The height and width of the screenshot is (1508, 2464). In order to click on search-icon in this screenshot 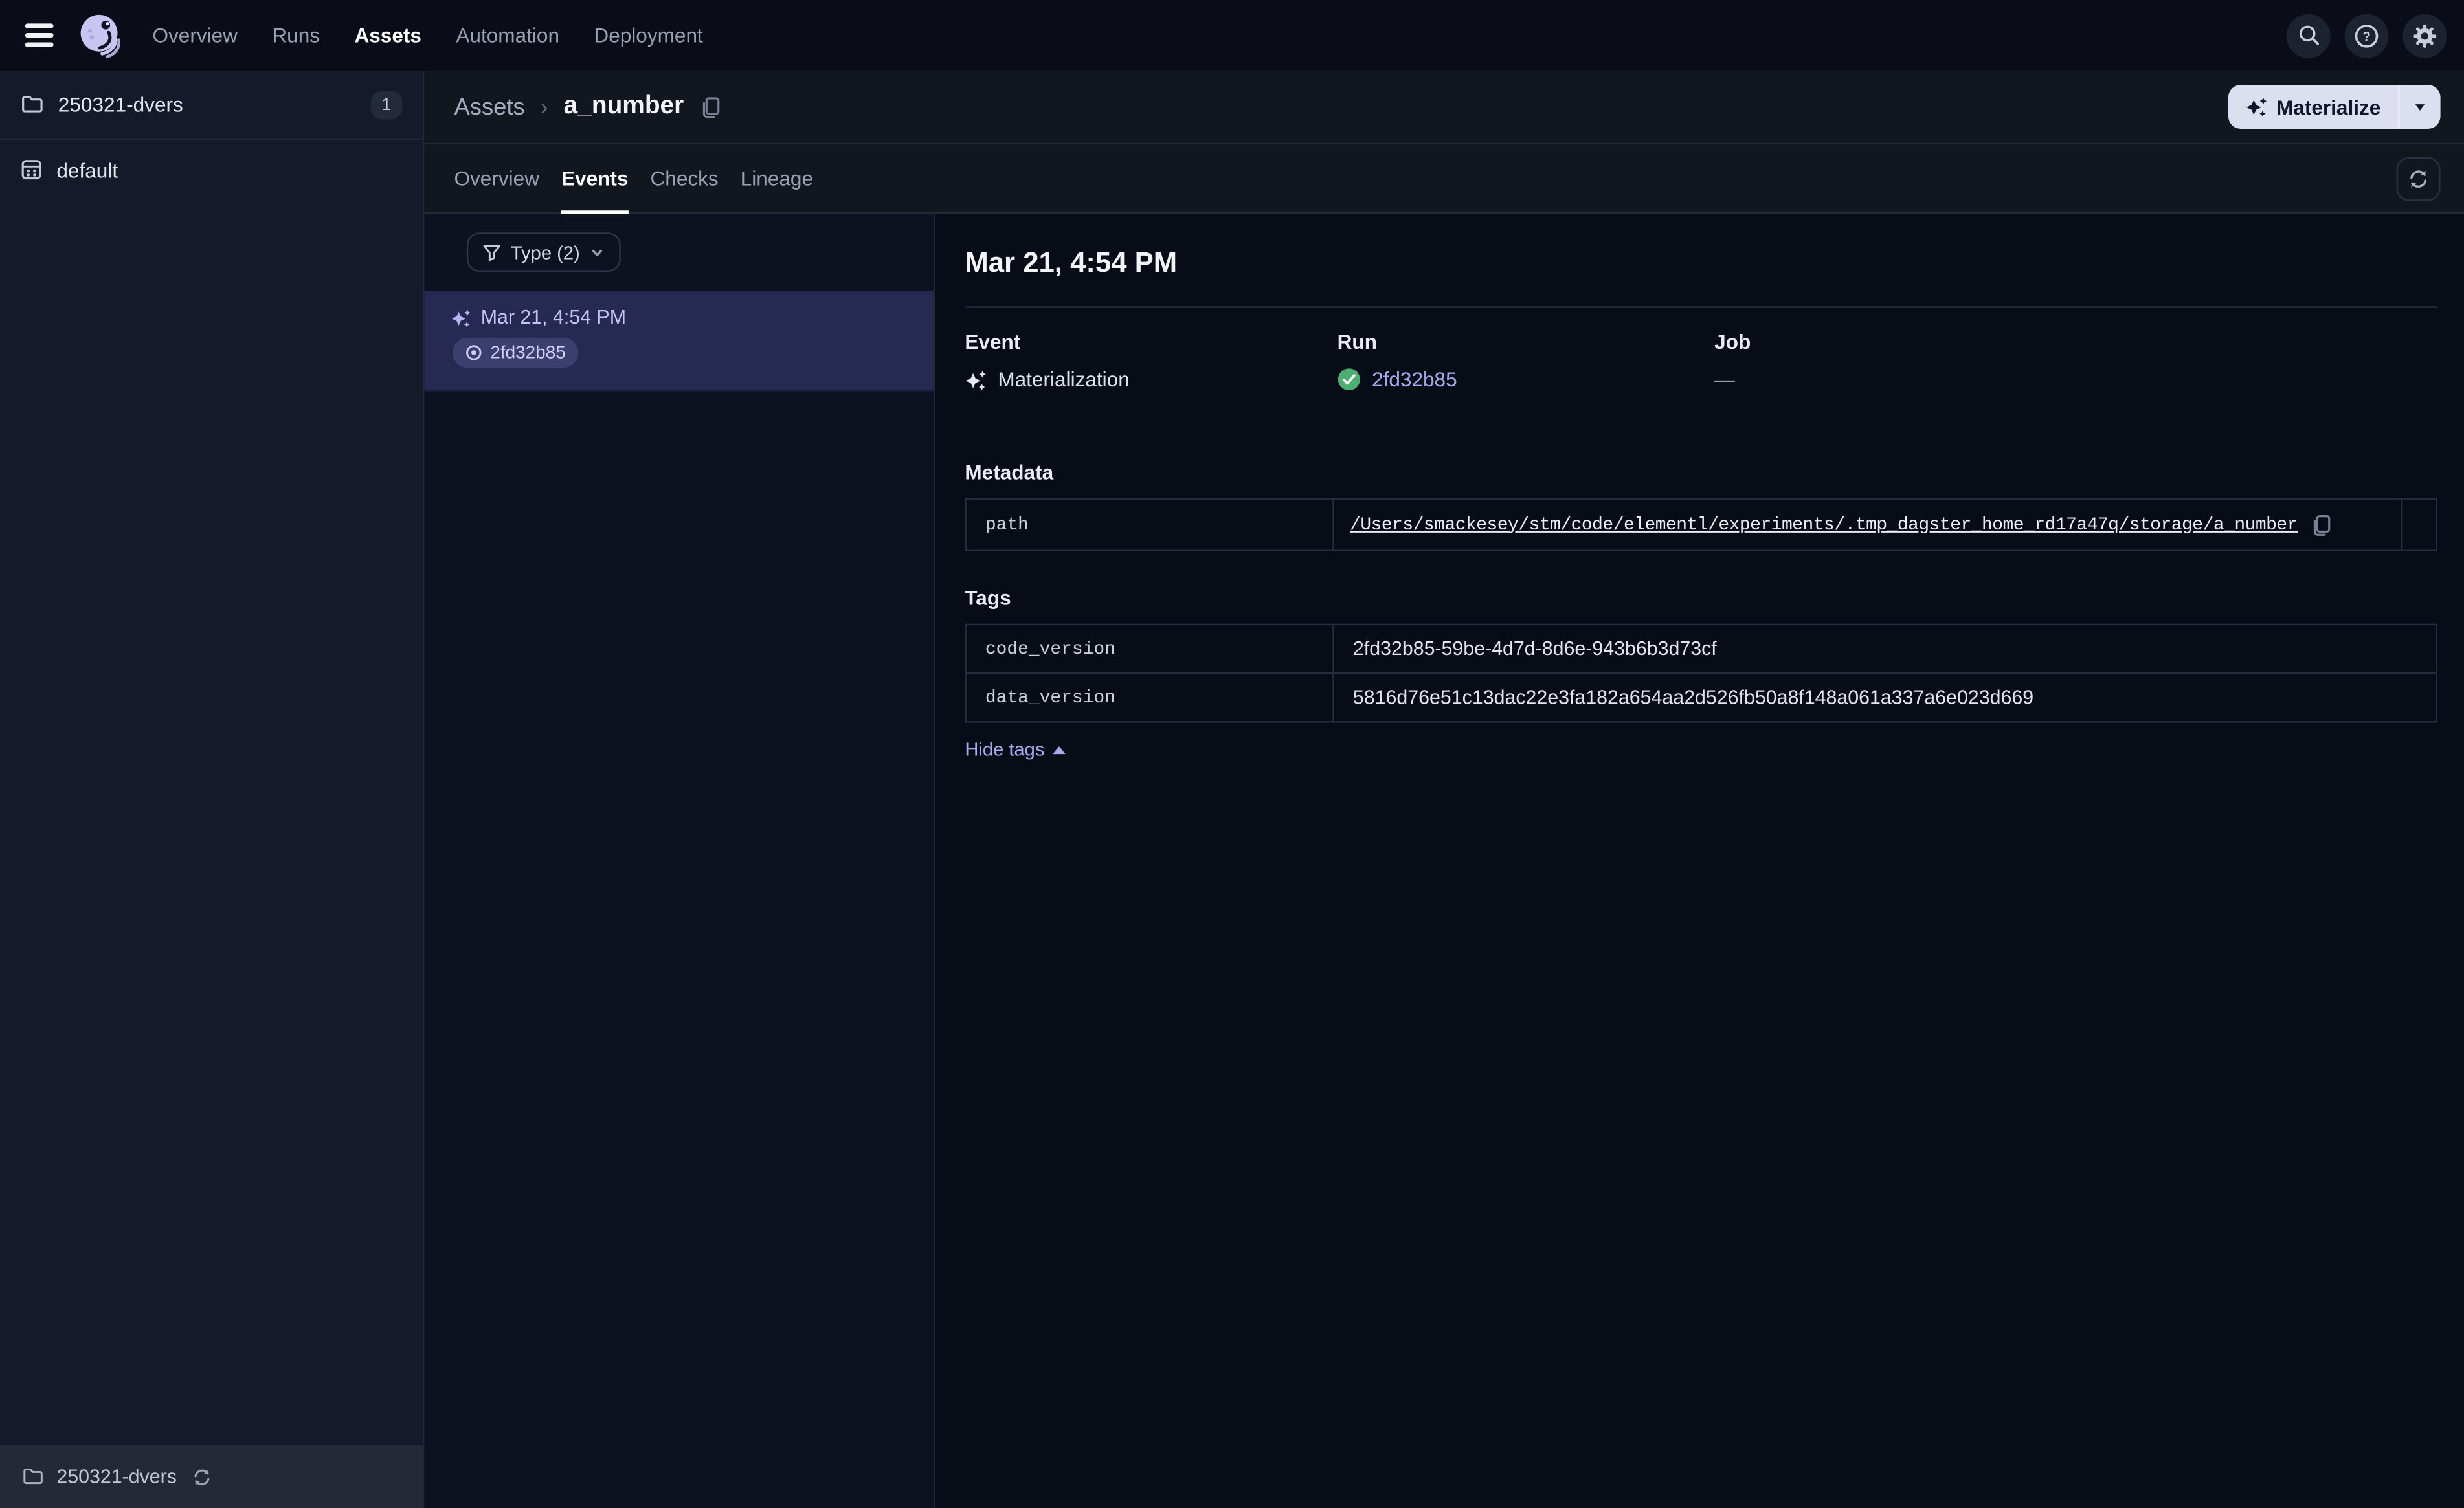, I will do `click(2308, 35)`.